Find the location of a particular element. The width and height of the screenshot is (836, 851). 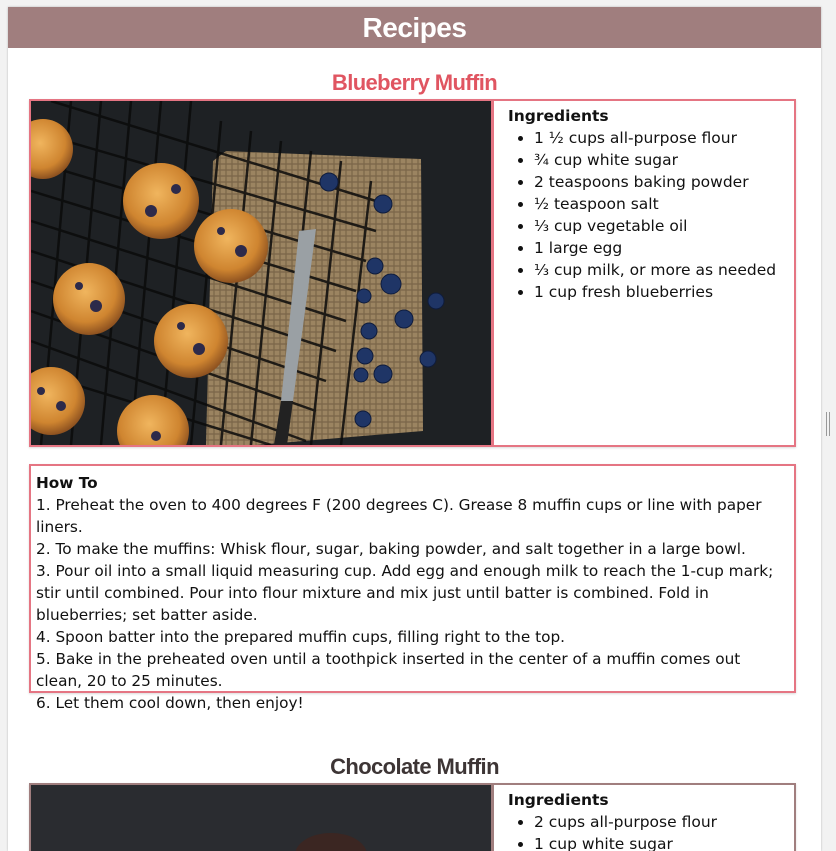

page-title: Recipes is located at coordinates (414, 27).